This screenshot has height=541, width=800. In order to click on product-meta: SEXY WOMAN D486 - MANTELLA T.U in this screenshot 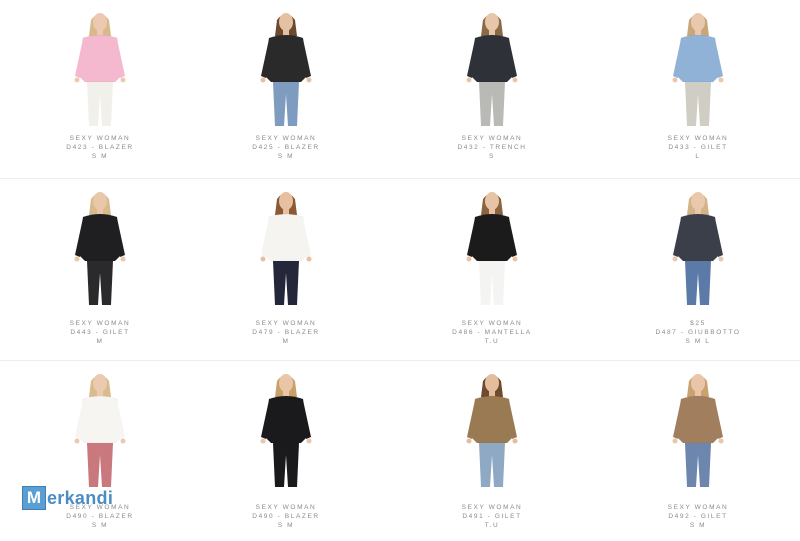, I will do `click(492, 332)`.